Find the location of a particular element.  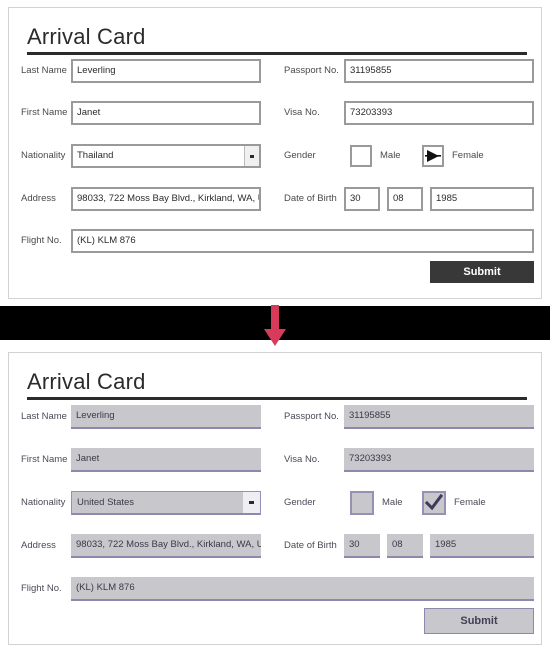

passport-no-input-after: 31195855 is located at coordinates (439, 417).